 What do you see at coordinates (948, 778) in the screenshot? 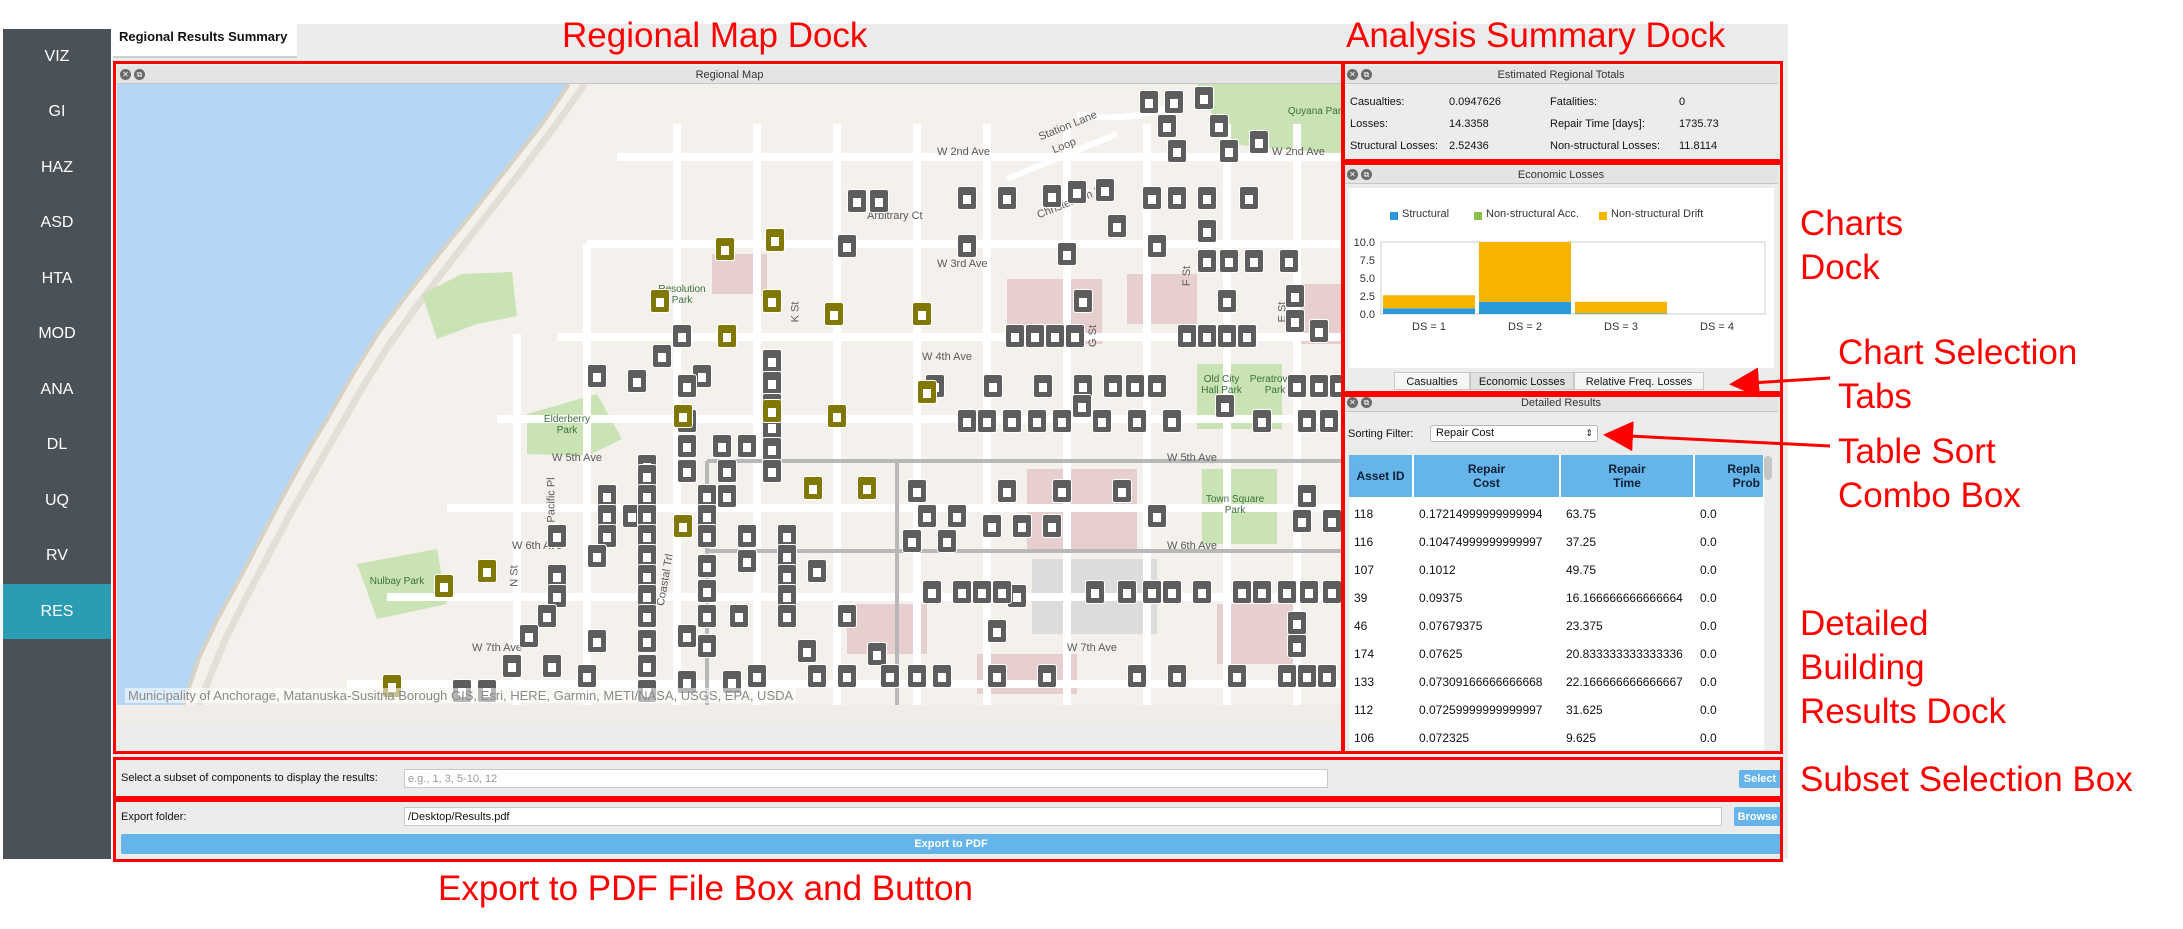
I see `annotation-box-subset` at bounding box center [948, 778].